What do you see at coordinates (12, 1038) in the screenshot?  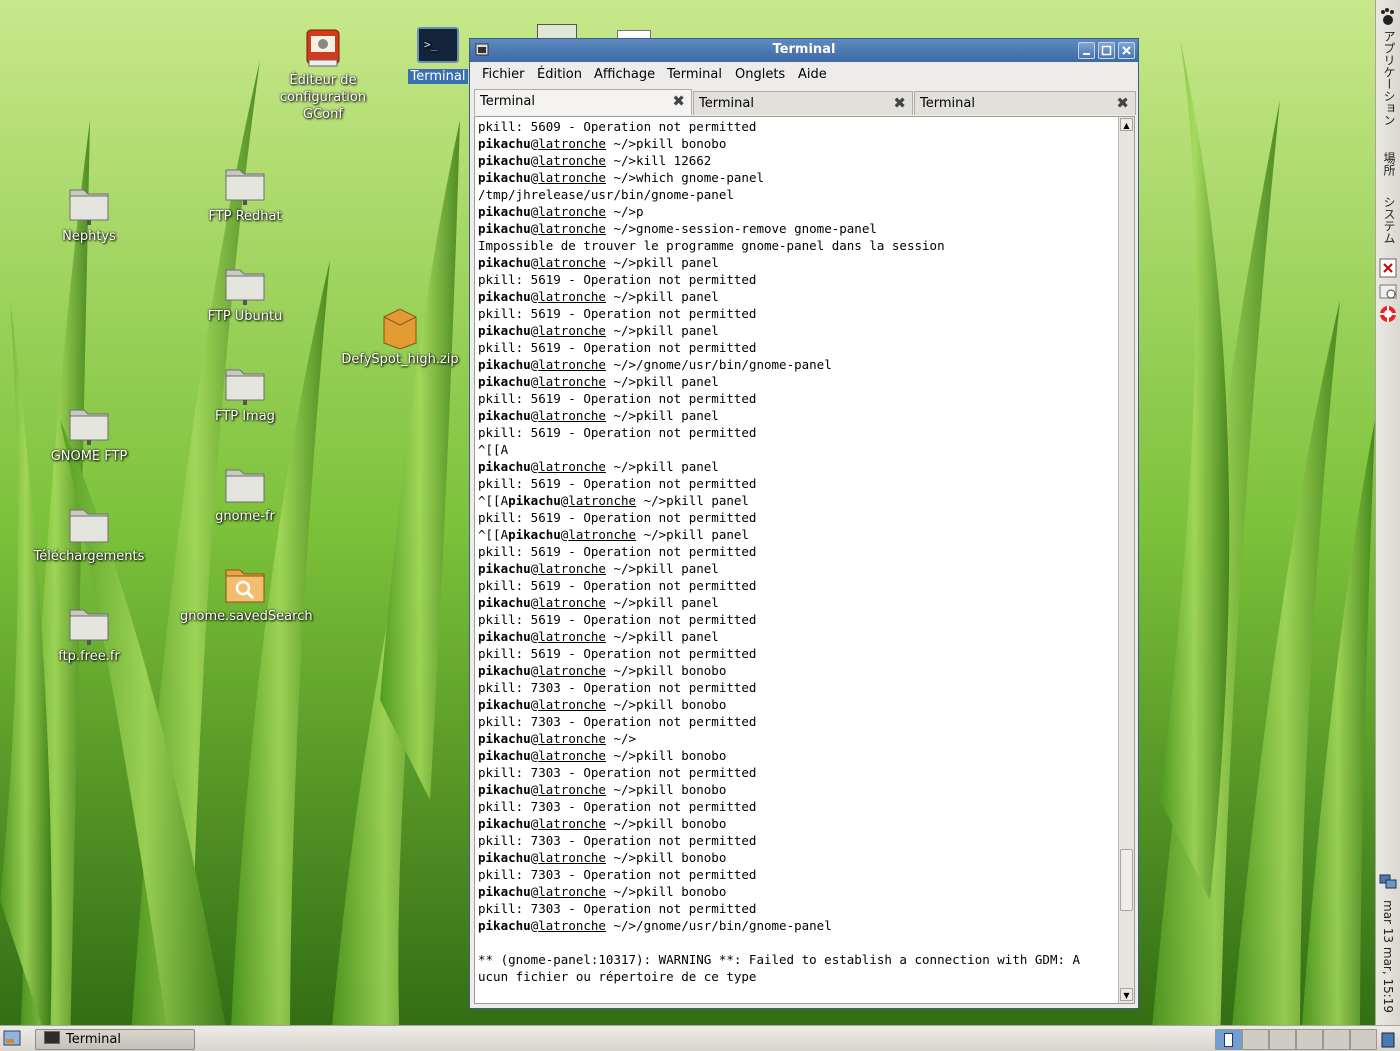 I see `show-desktop-icon` at bounding box center [12, 1038].